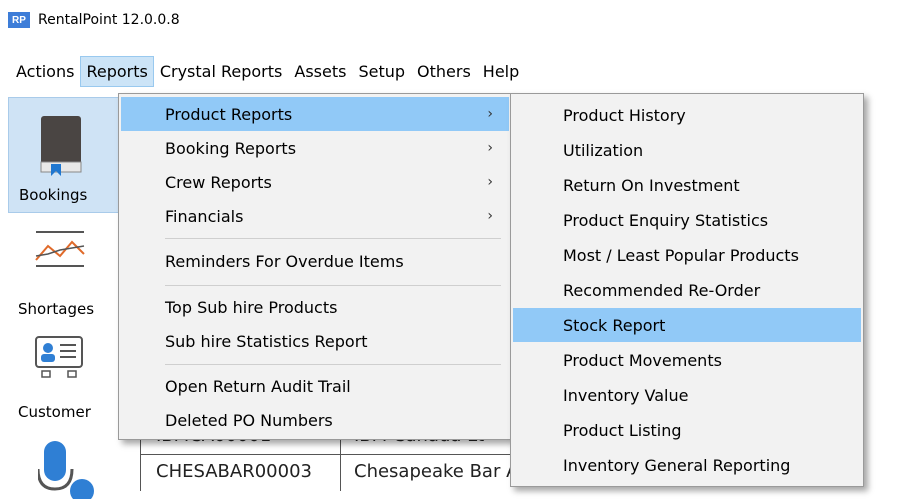  I want to click on microphone-icon, so click(66, 470).